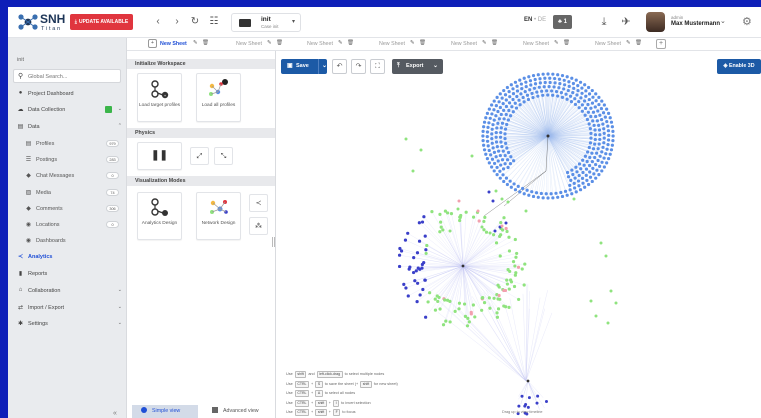  What do you see at coordinates (322, 66) in the screenshot?
I see `chevron-down-icon: ⌄` at bounding box center [322, 66].